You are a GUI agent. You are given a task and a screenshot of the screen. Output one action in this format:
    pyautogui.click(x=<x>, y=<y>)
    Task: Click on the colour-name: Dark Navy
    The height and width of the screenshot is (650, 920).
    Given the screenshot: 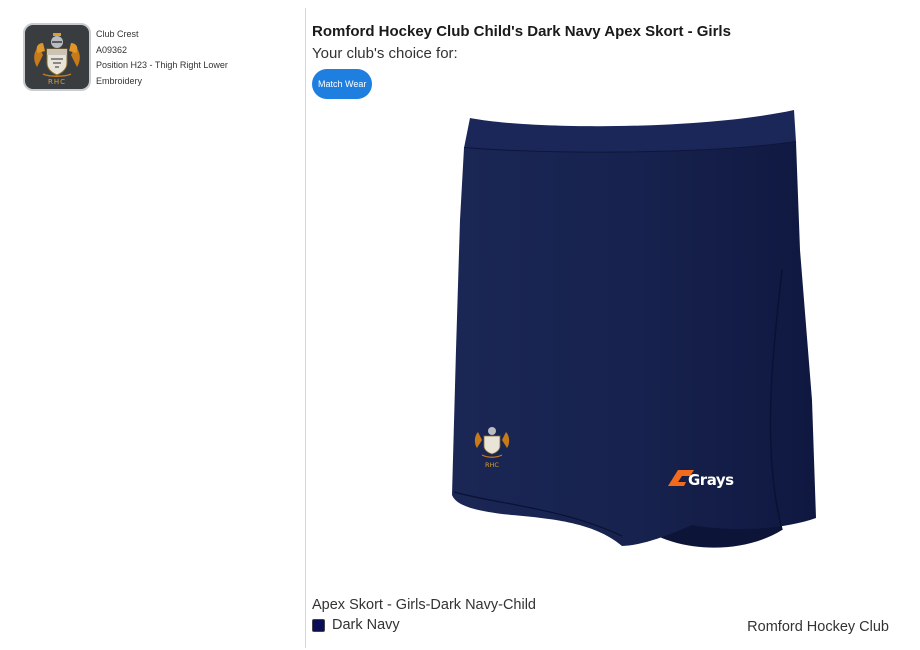 What is the action you would take?
    pyautogui.click(x=366, y=625)
    